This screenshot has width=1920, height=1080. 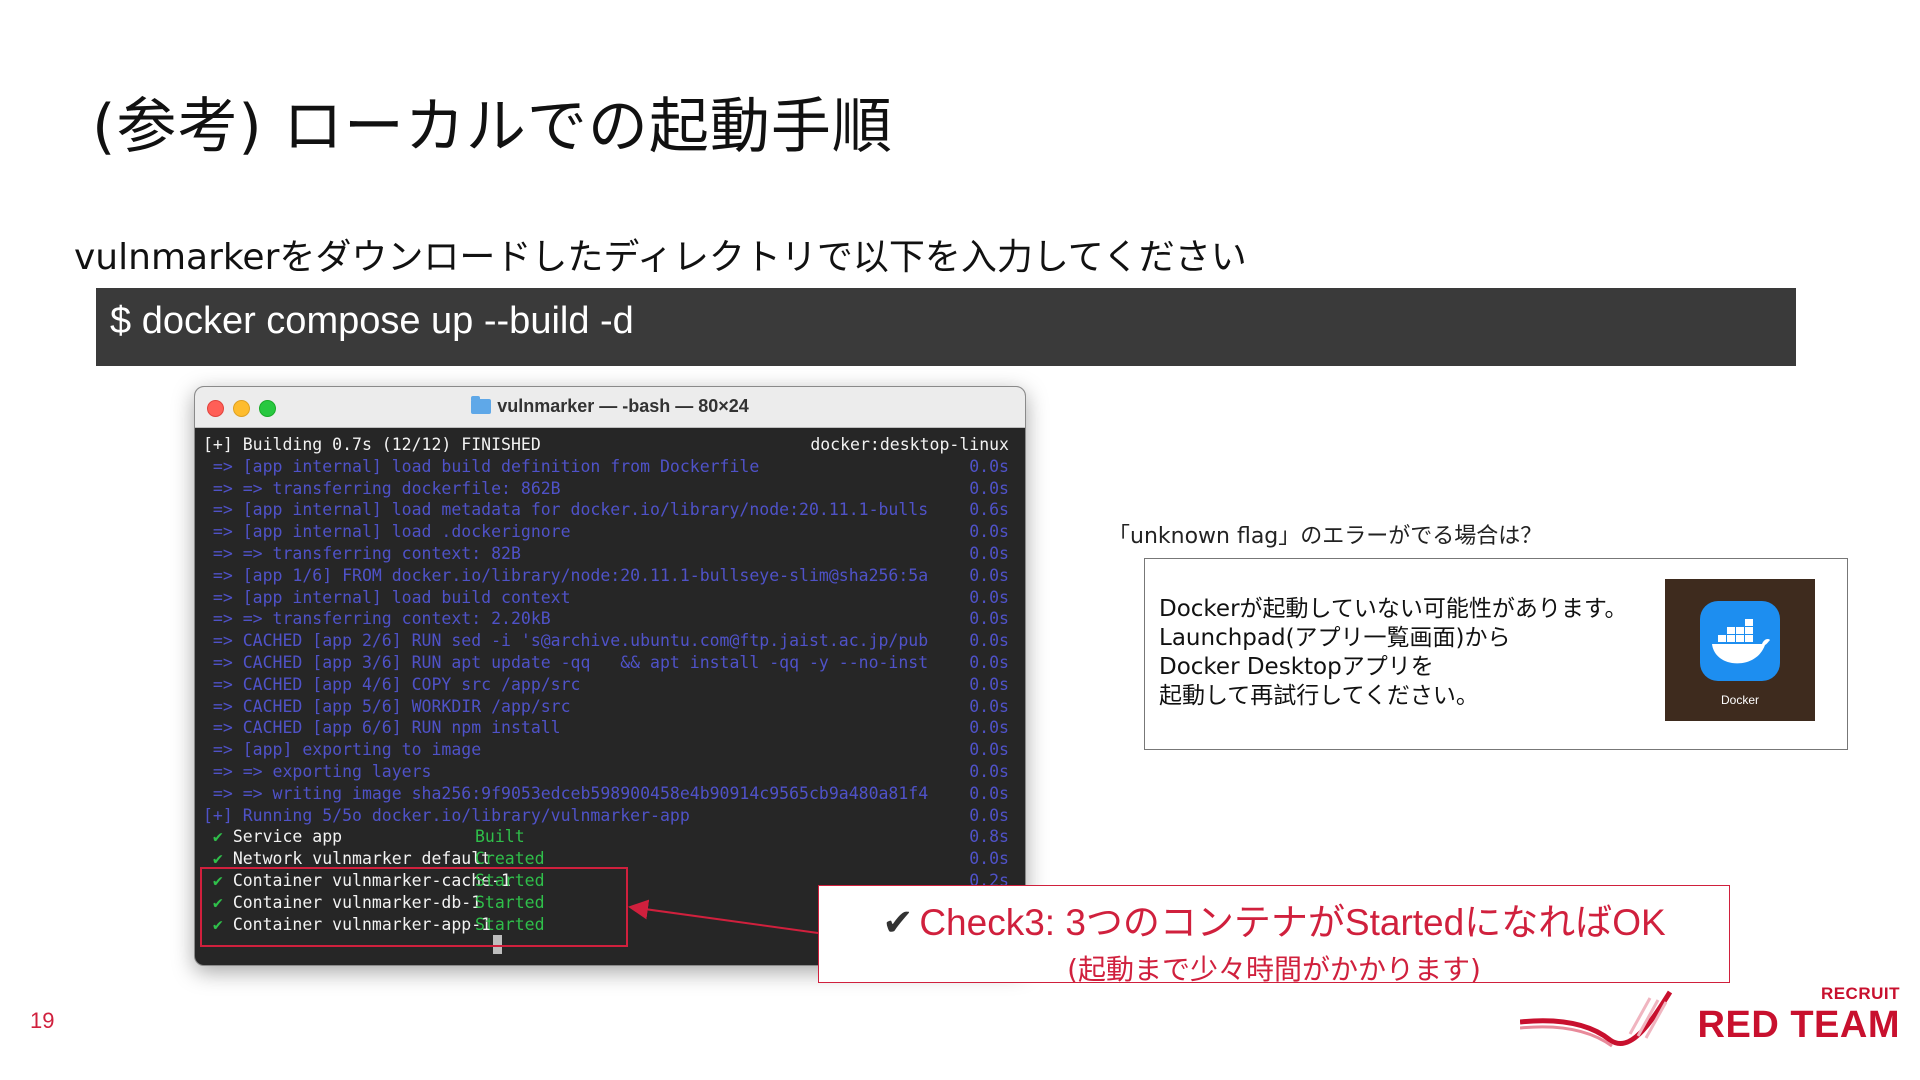 I want to click on terminal-line: => => exporting layers 0.0s, so click(x=610, y=772).